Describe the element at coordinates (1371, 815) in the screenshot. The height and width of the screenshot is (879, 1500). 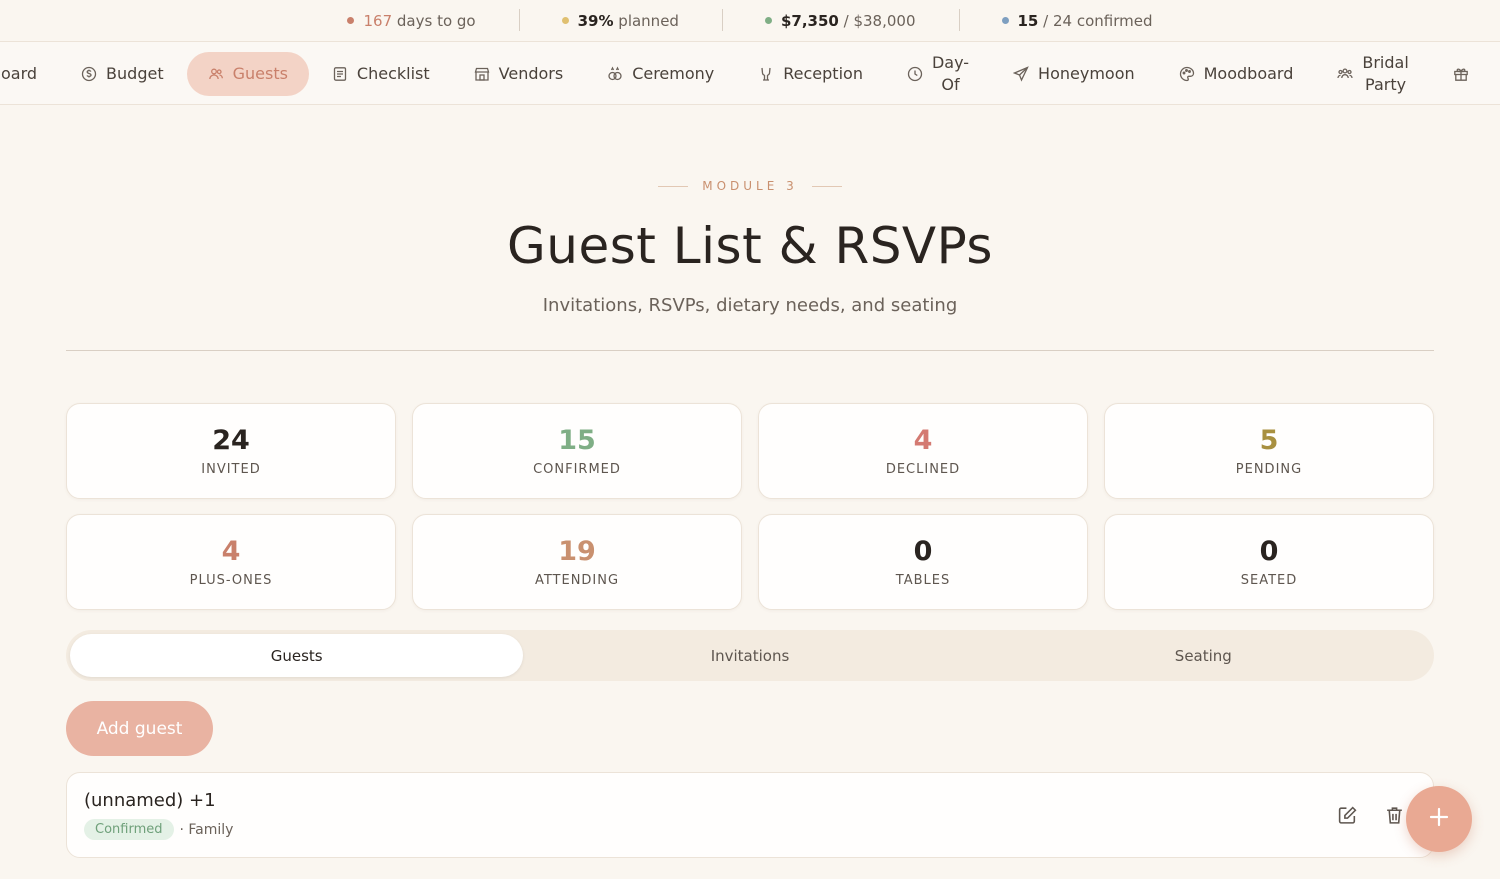
I see `row-actions` at that location.